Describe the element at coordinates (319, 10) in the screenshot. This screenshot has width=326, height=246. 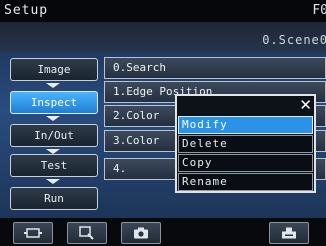
I see `status-indicator: F0` at that location.